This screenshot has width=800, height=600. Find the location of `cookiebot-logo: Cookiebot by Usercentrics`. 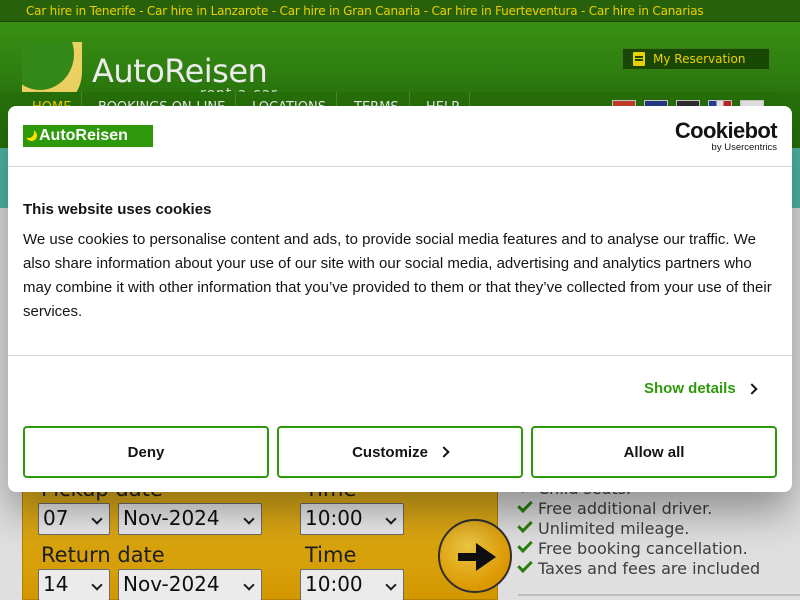

cookiebot-logo: Cookiebot by Usercentrics is located at coordinates (725, 135).